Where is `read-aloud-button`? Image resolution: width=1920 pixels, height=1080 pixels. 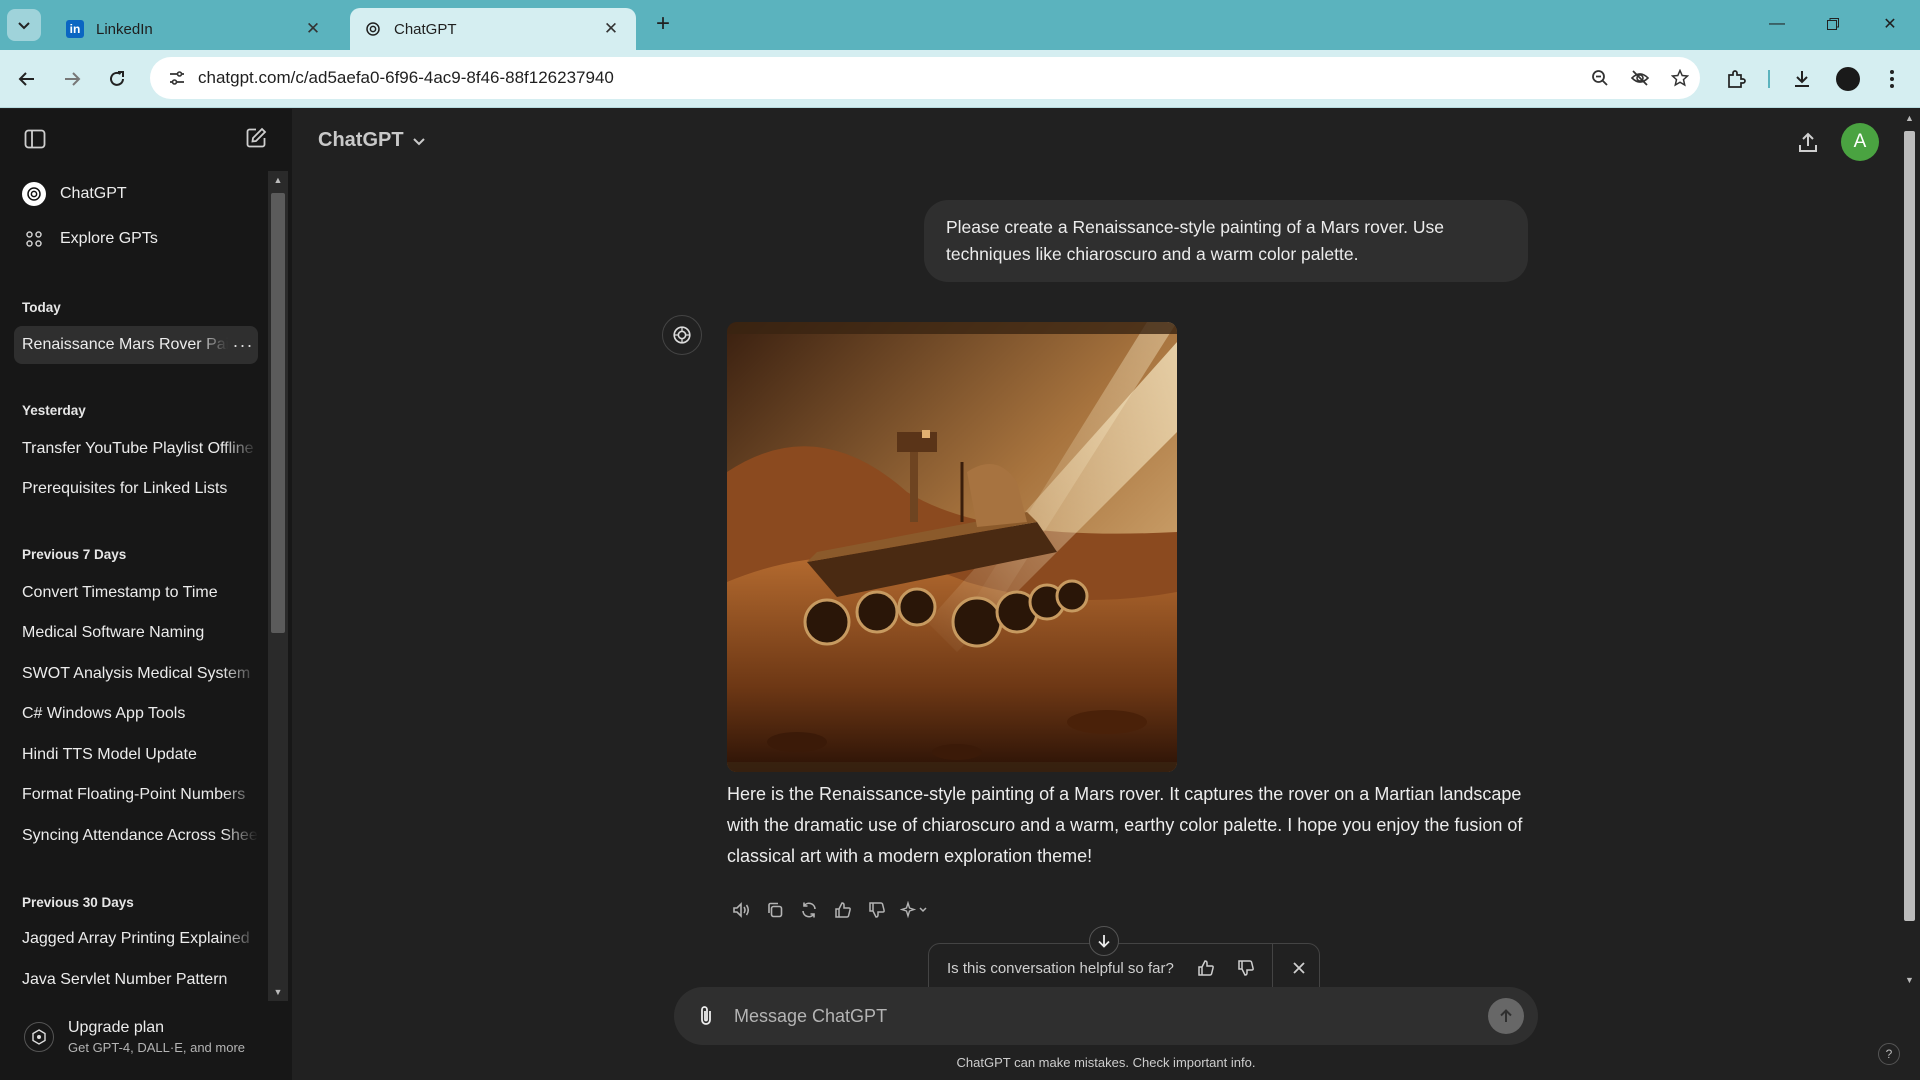
read-aloud-button is located at coordinates (741, 910).